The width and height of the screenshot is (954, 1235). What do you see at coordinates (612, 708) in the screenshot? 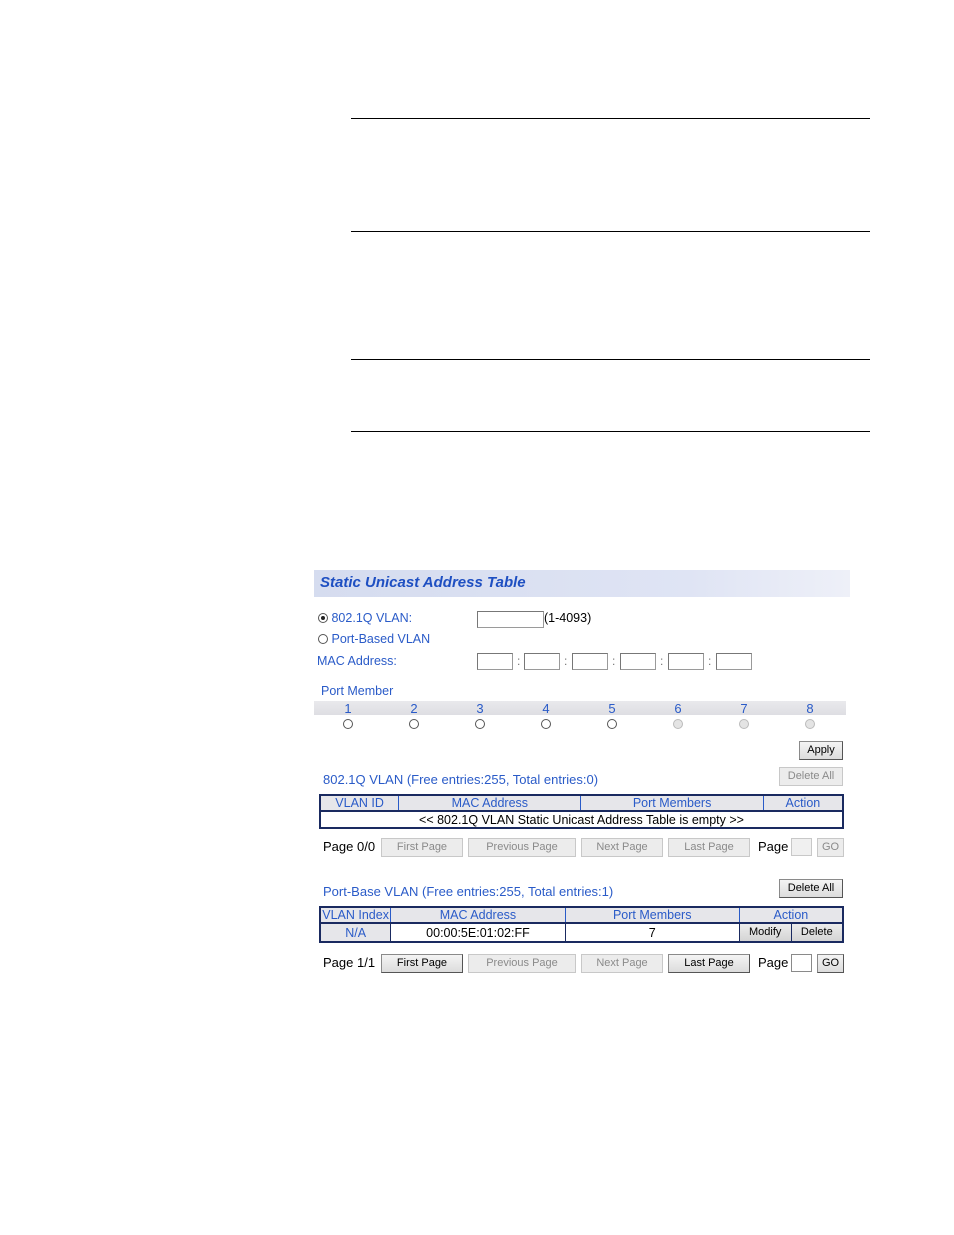
I see `port-number: 5` at bounding box center [612, 708].